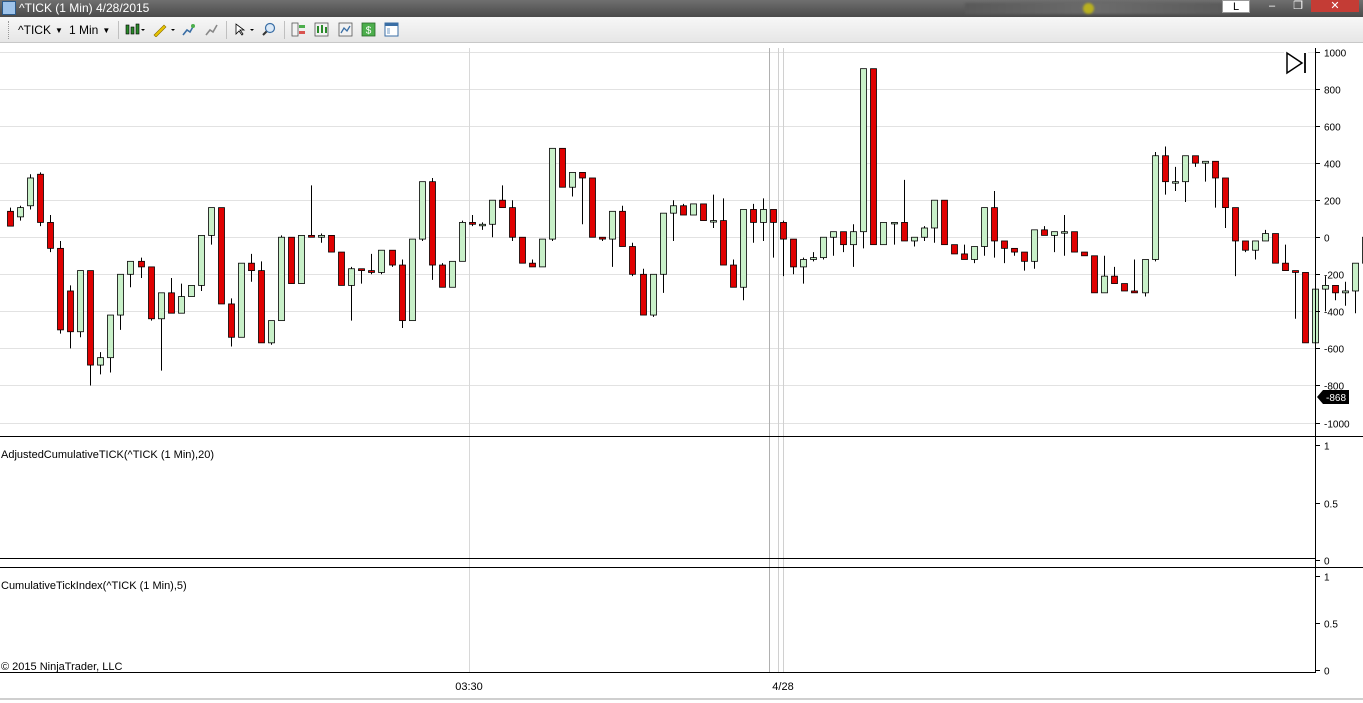 Image resolution: width=1363 pixels, height=703 pixels. What do you see at coordinates (368, 29) in the screenshot?
I see `dollar-icon: $` at bounding box center [368, 29].